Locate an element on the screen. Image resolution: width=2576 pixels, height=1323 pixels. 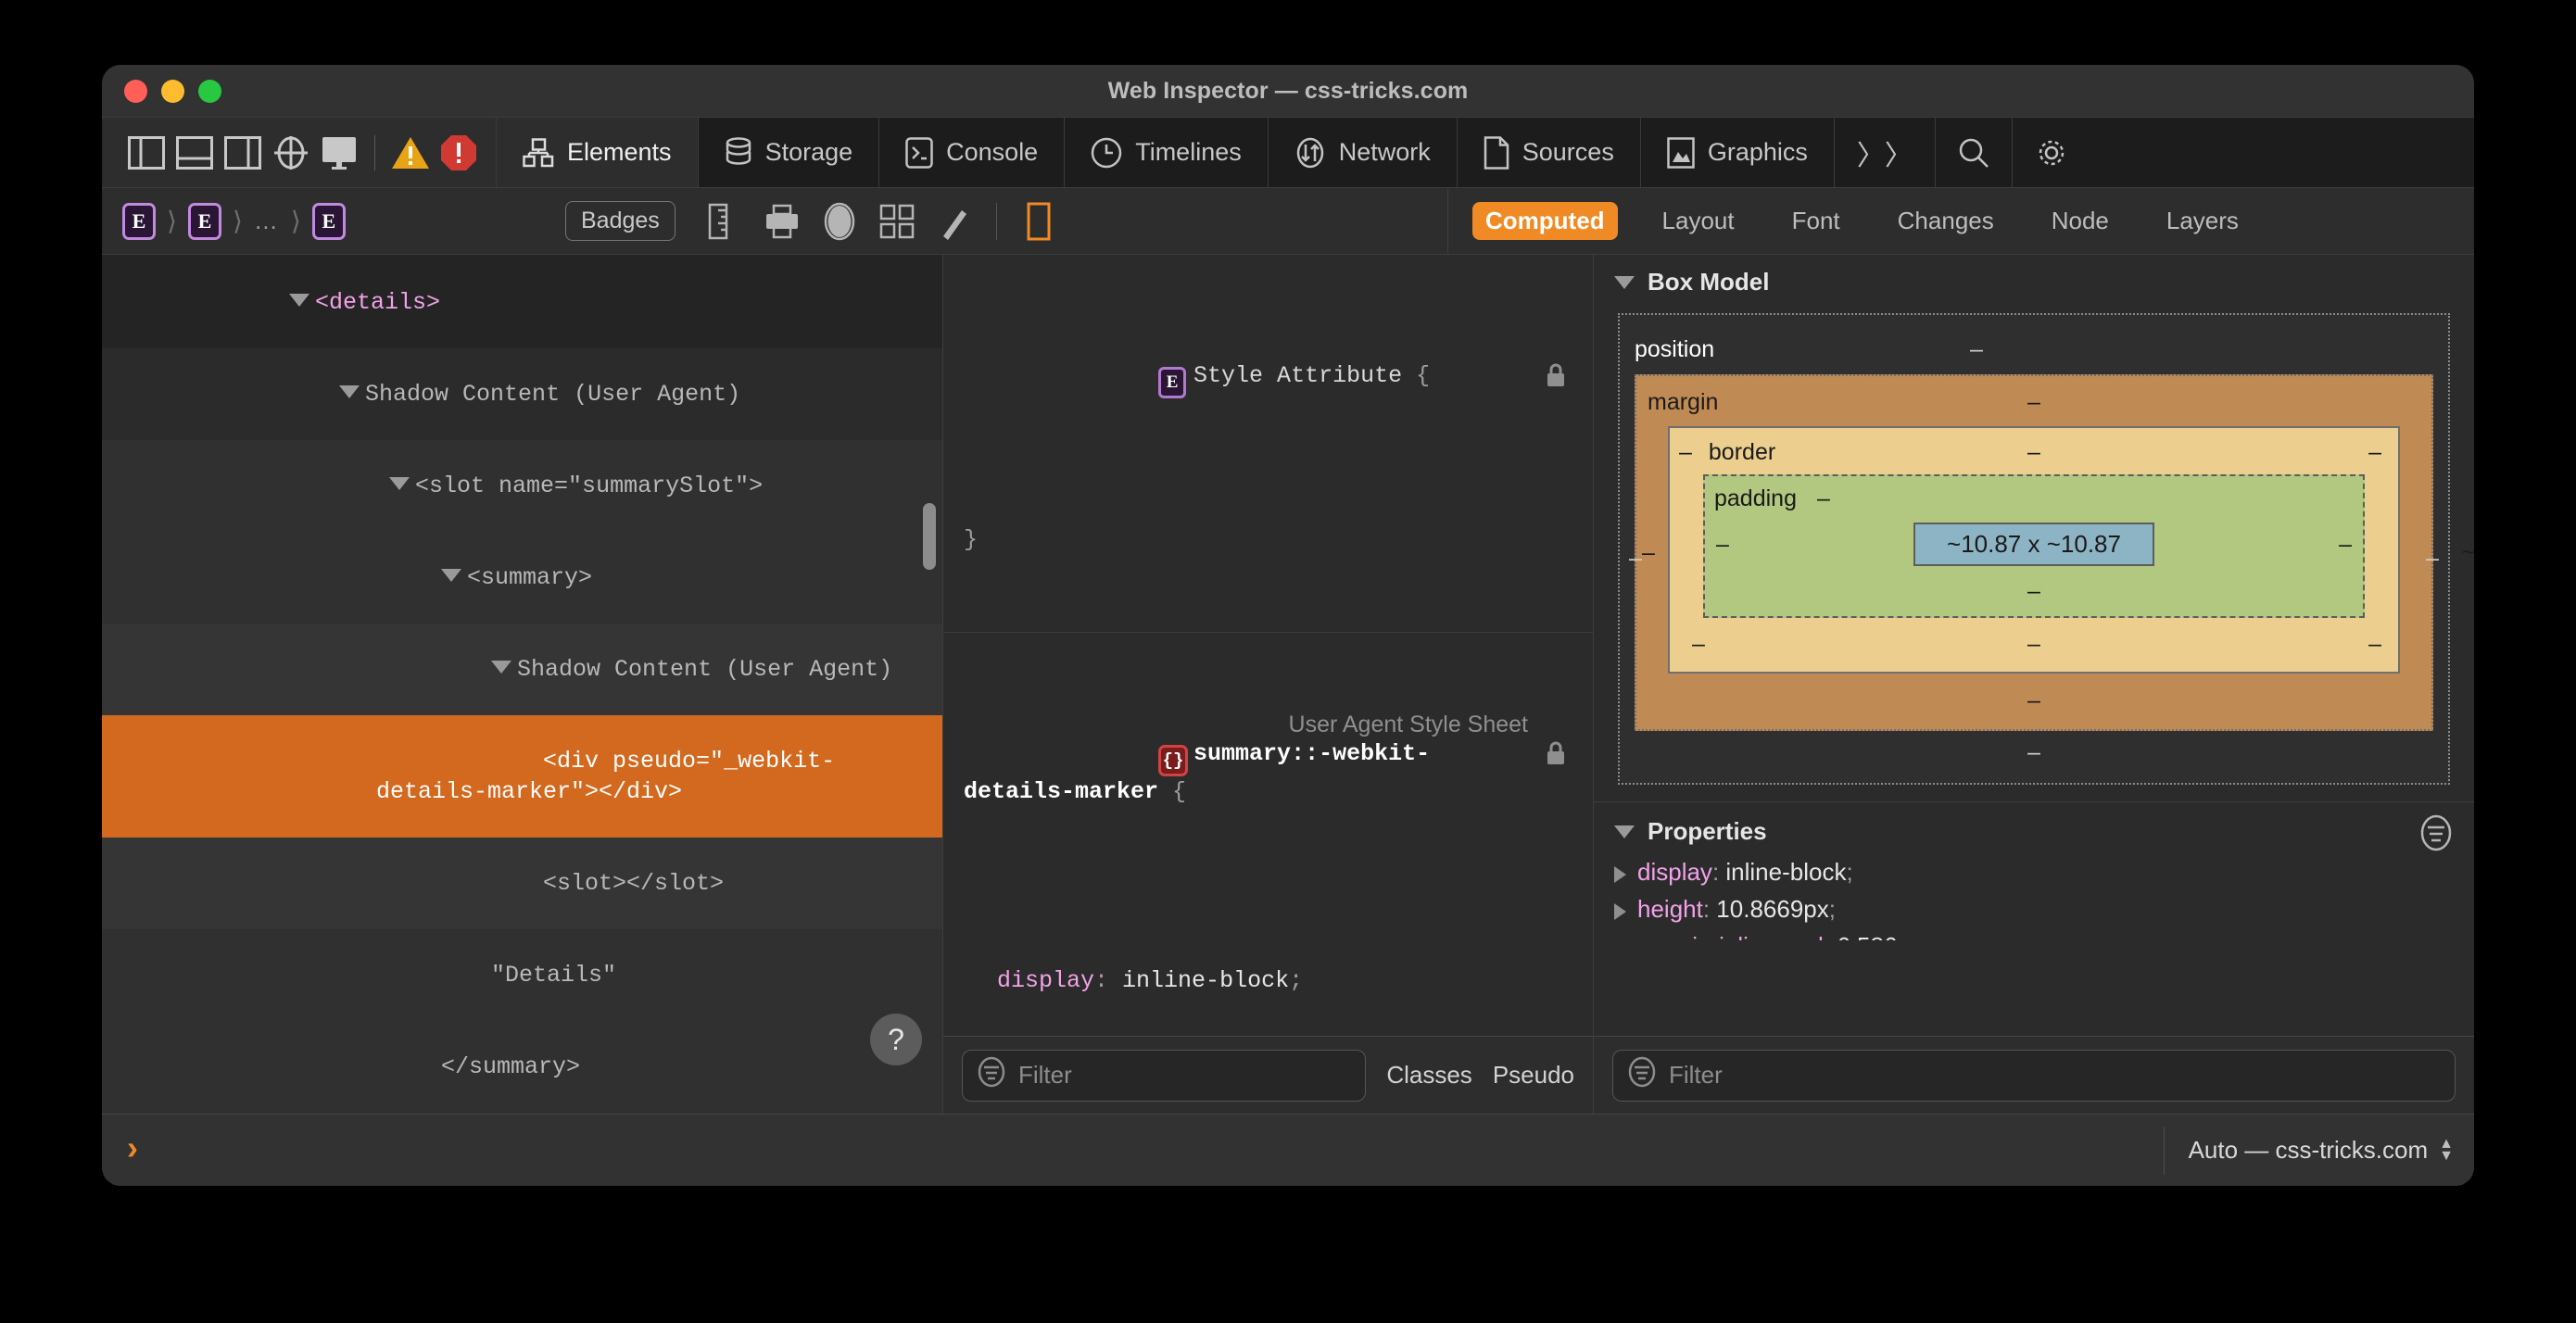
inspect-element-icon is located at coordinates (291, 153).